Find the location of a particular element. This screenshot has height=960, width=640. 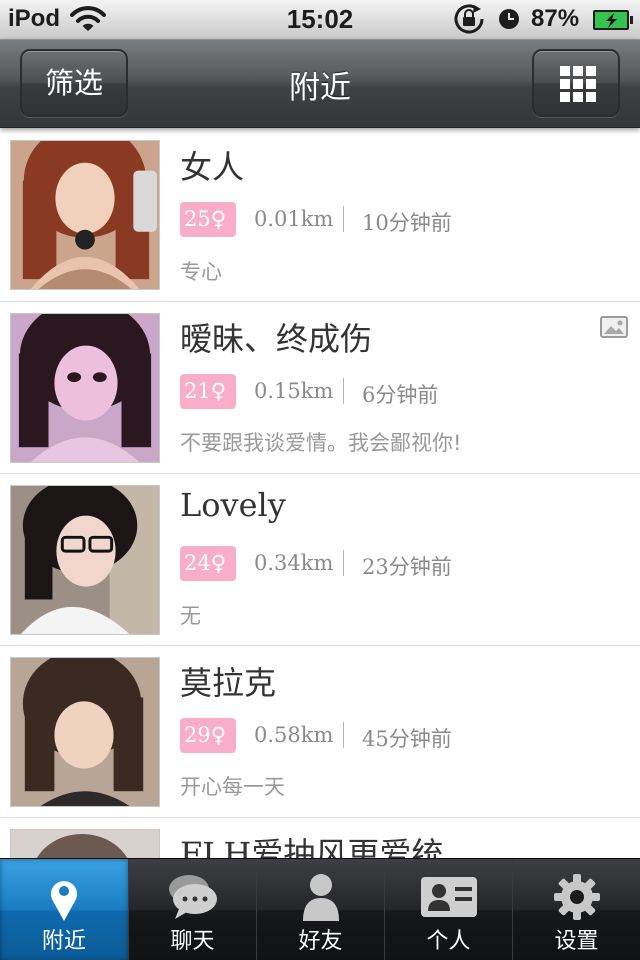

profile-card-icon is located at coordinates (449, 897).